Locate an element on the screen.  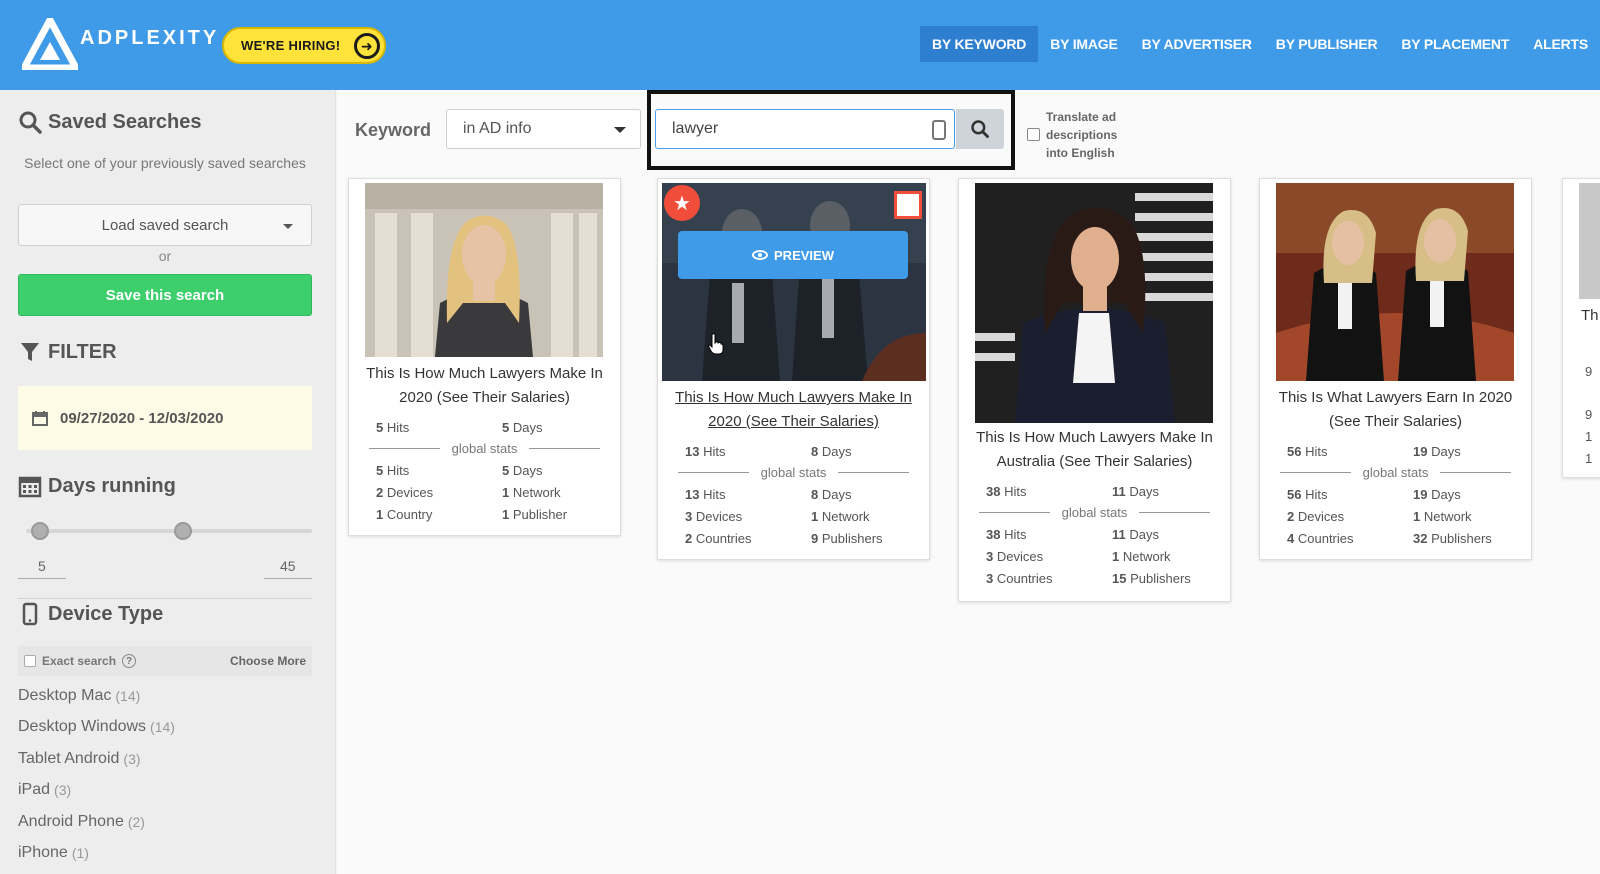
adplexity-logo: ADPLEXITY is located at coordinates (120, 44).